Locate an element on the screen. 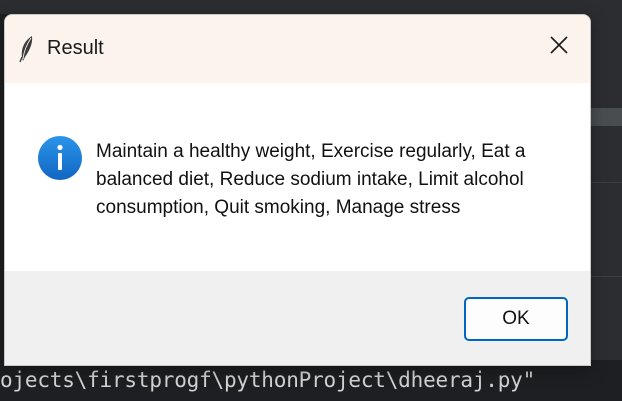  ide-right-panel is located at coordinates (605, 194).